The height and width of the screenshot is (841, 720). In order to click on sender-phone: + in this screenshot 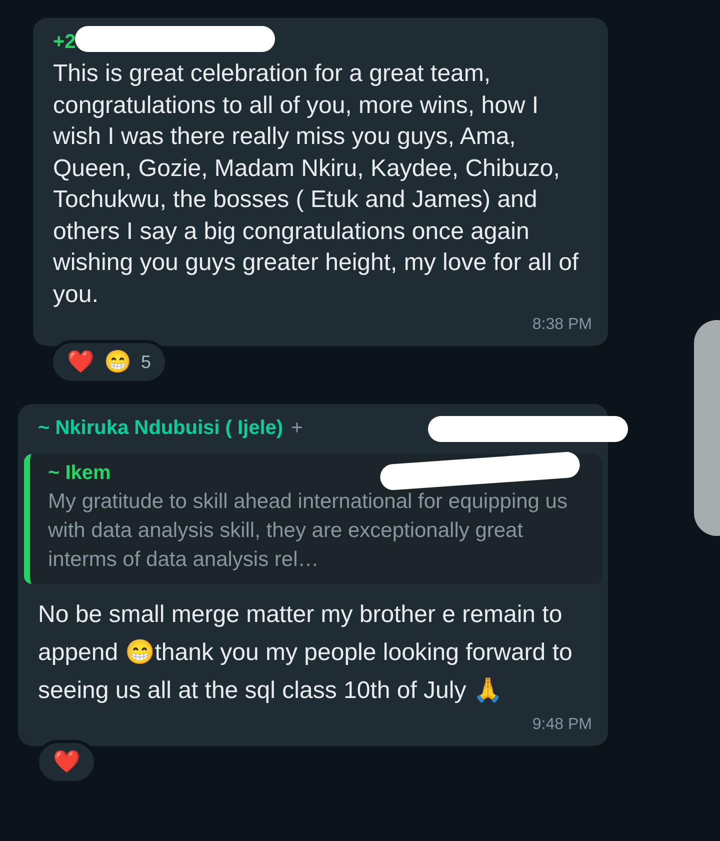, I will do `click(297, 428)`.